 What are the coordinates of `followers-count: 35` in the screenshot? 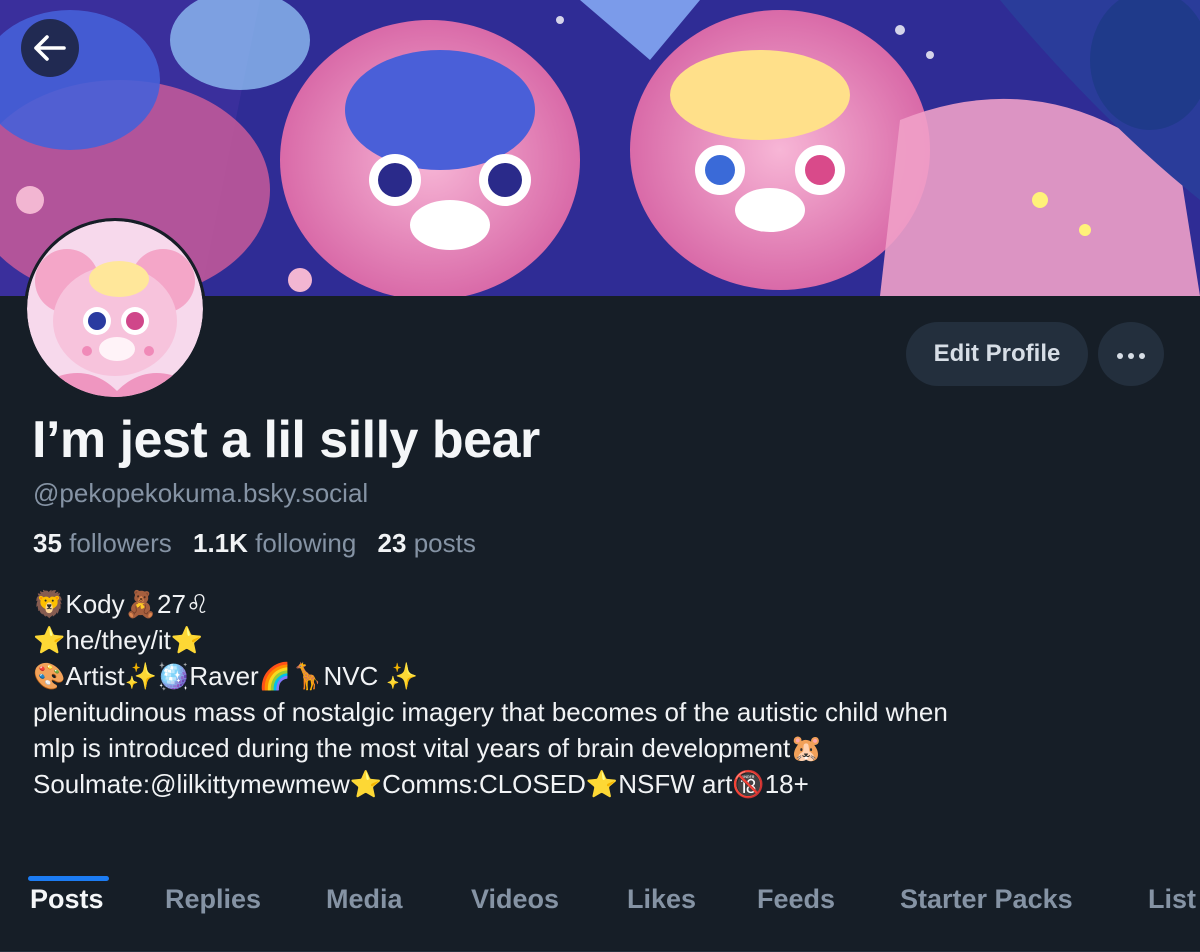 It's located at (47, 543).